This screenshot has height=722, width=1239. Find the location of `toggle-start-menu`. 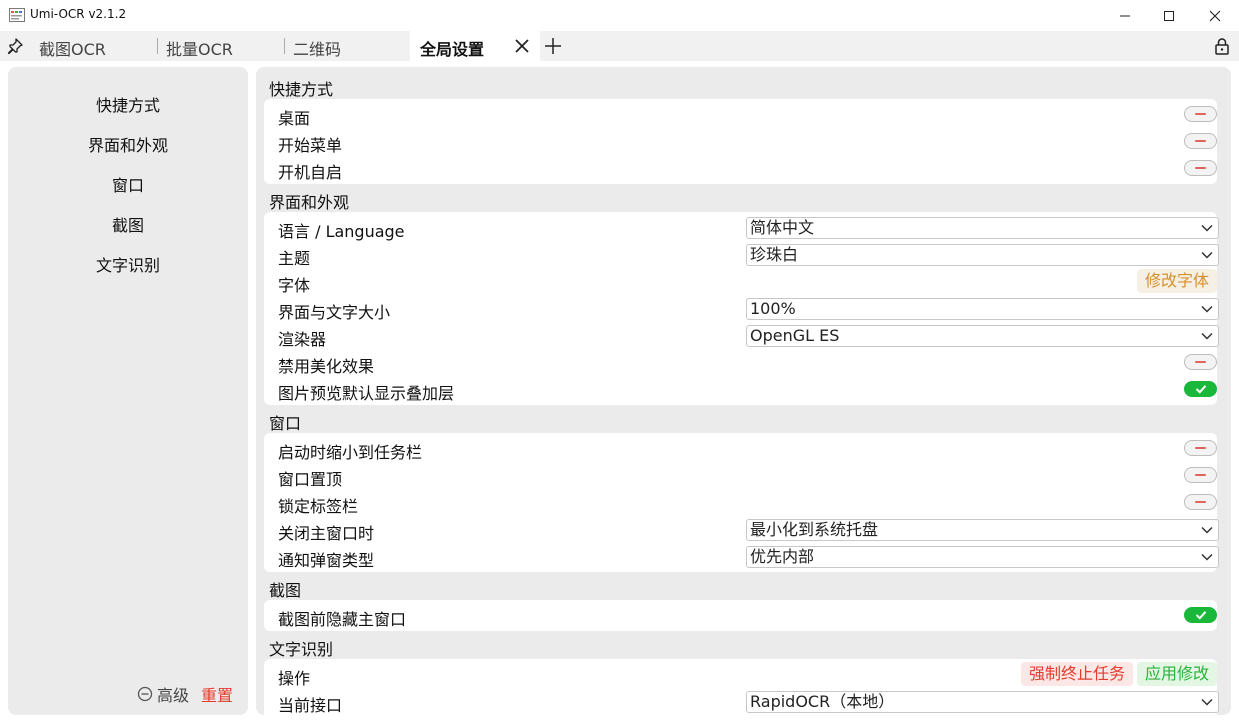

toggle-start-menu is located at coordinates (1200, 141).